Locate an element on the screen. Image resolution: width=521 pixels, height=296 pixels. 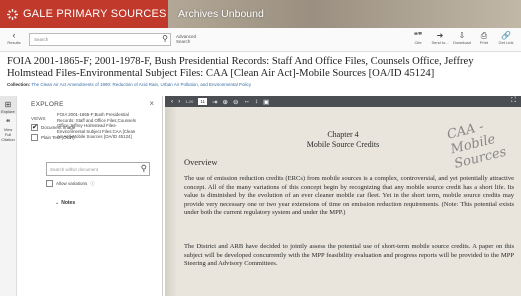
search-within-placeholder: Search within document is located at coordinates (74, 169).